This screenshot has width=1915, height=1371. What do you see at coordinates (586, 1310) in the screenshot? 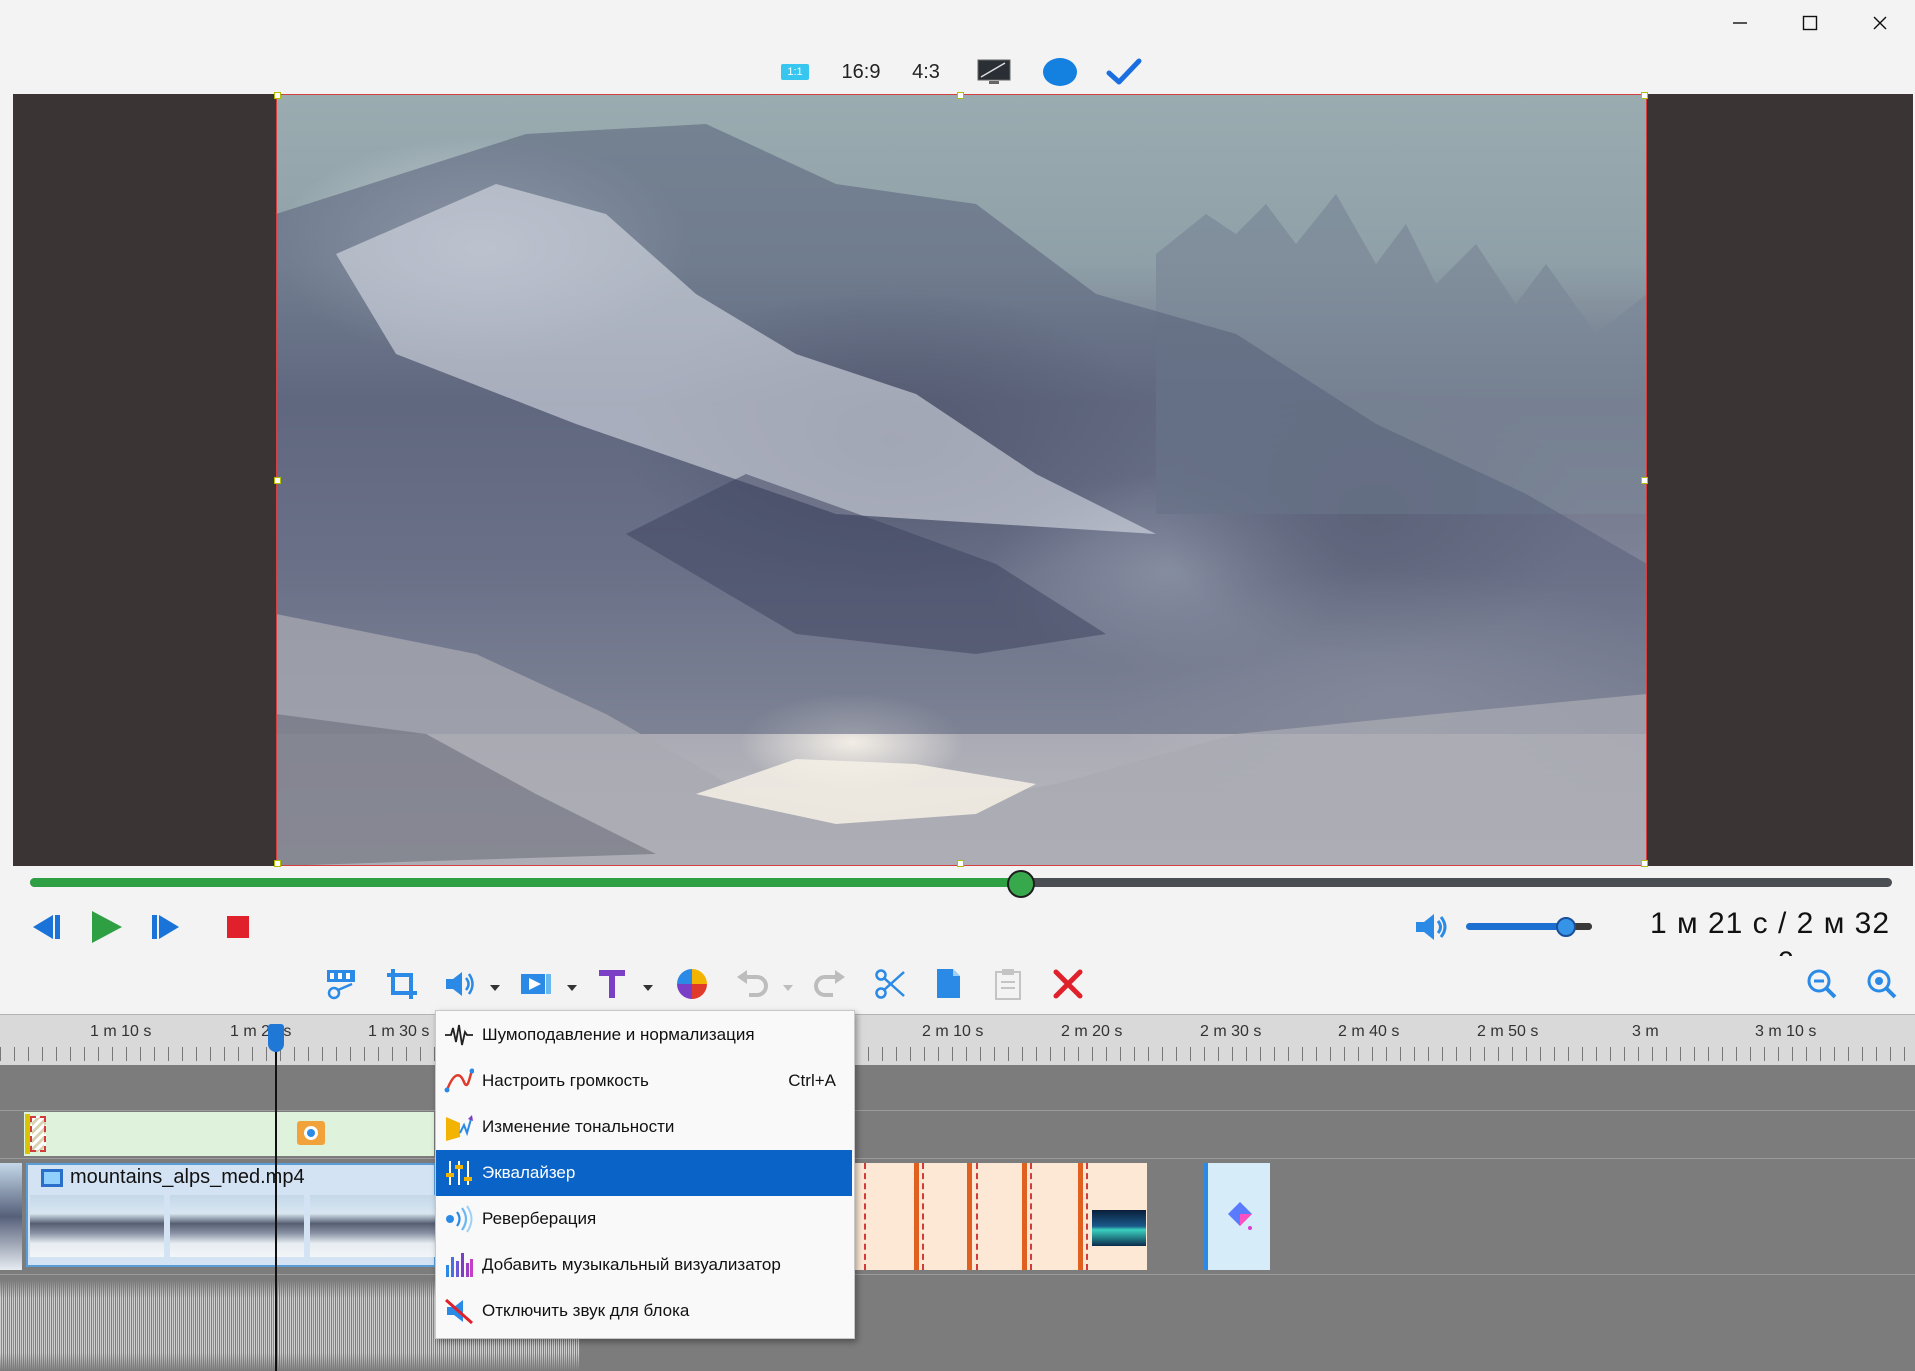
I see `menu-item-label: Отключить звук для блока` at bounding box center [586, 1310].